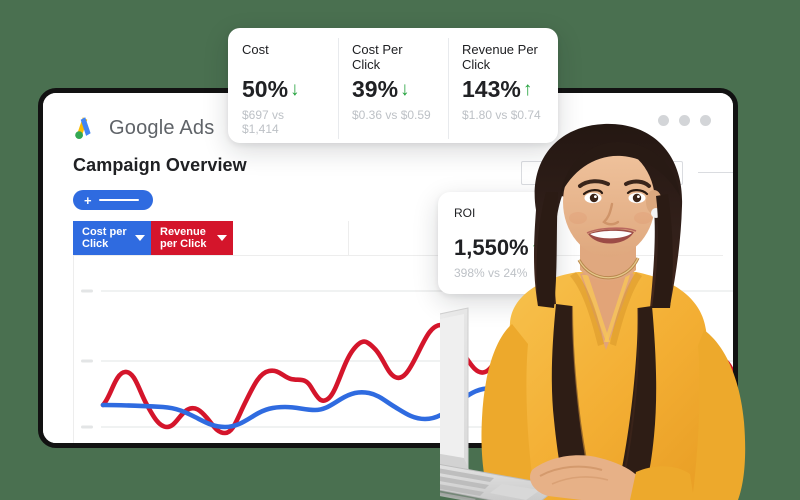 This screenshot has width=800, height=500. I want to click on column-revenue-per-click: Revenue per Click, so click(192, 238).